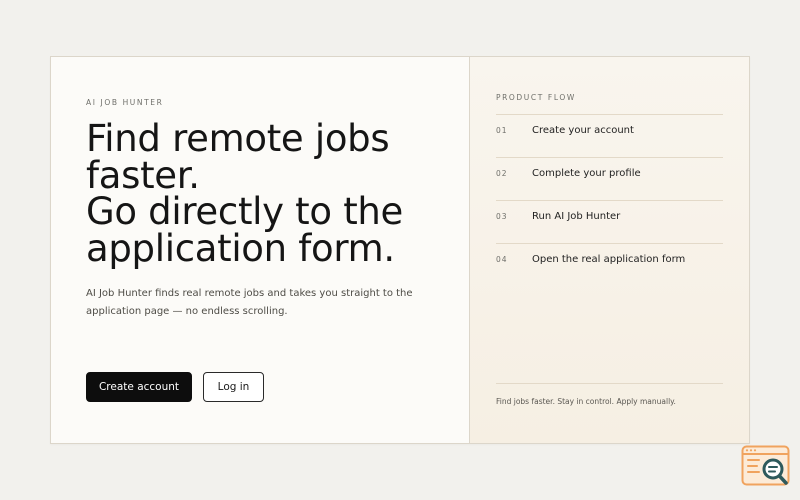 This screenshot has height=500, width=800. What do you see at coordinates (143, 175) in the screenshot?
I see `headline-line: faster.` at bounding box center [143, 175].